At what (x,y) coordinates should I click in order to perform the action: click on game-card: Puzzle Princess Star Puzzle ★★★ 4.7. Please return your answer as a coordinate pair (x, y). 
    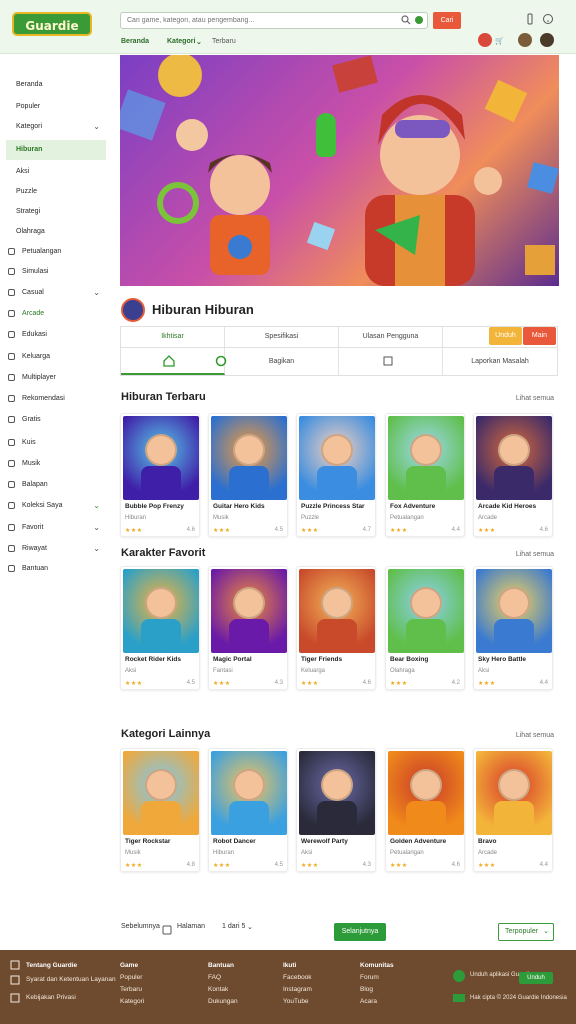
    Looking at the image, I should click on (336, 475).